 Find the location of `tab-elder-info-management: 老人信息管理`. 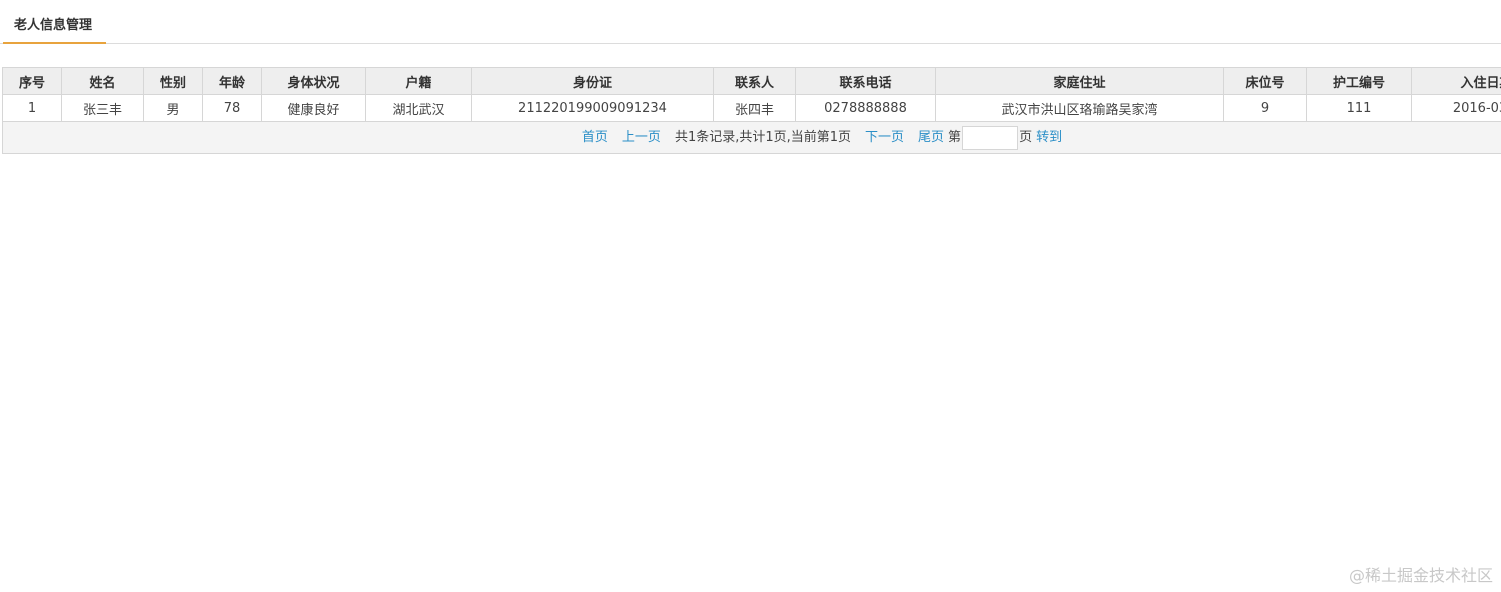

tab-elder-info-management: 老人信息管理 is located at coordinates (54, 22).